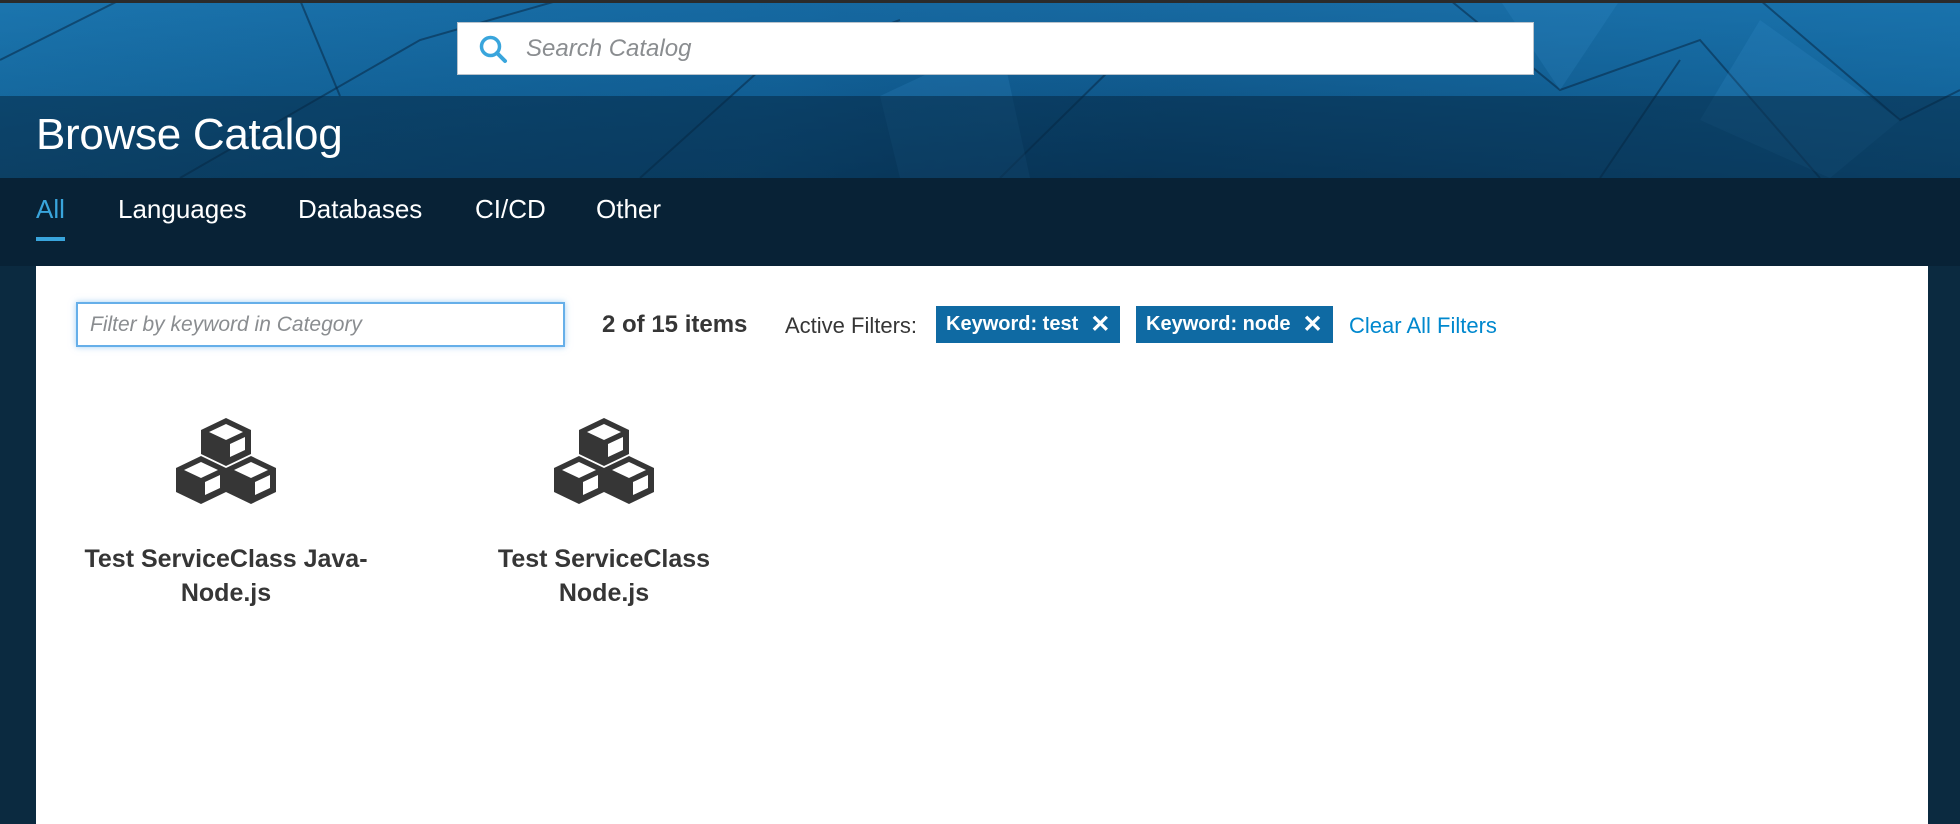 The height and width of the screenshot is (824, 1960). Describe the element at coordinates (980, 222) in the screenshot. I see `category-tabs: All Languages Databases CI/CD Other` at that location.